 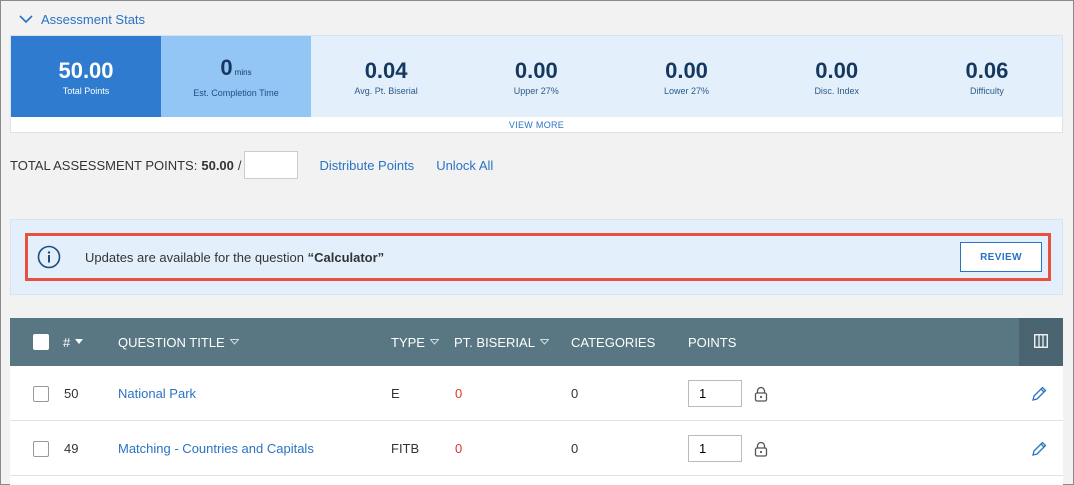 I want to click on question-type: FITB, so click(x=405, y=448).